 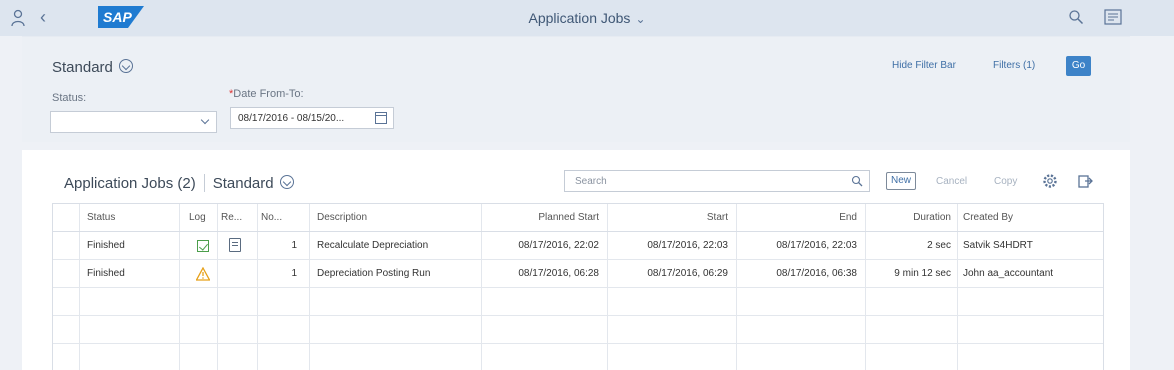 I want to click on column-header-end: End, so click(x=797, y=218).